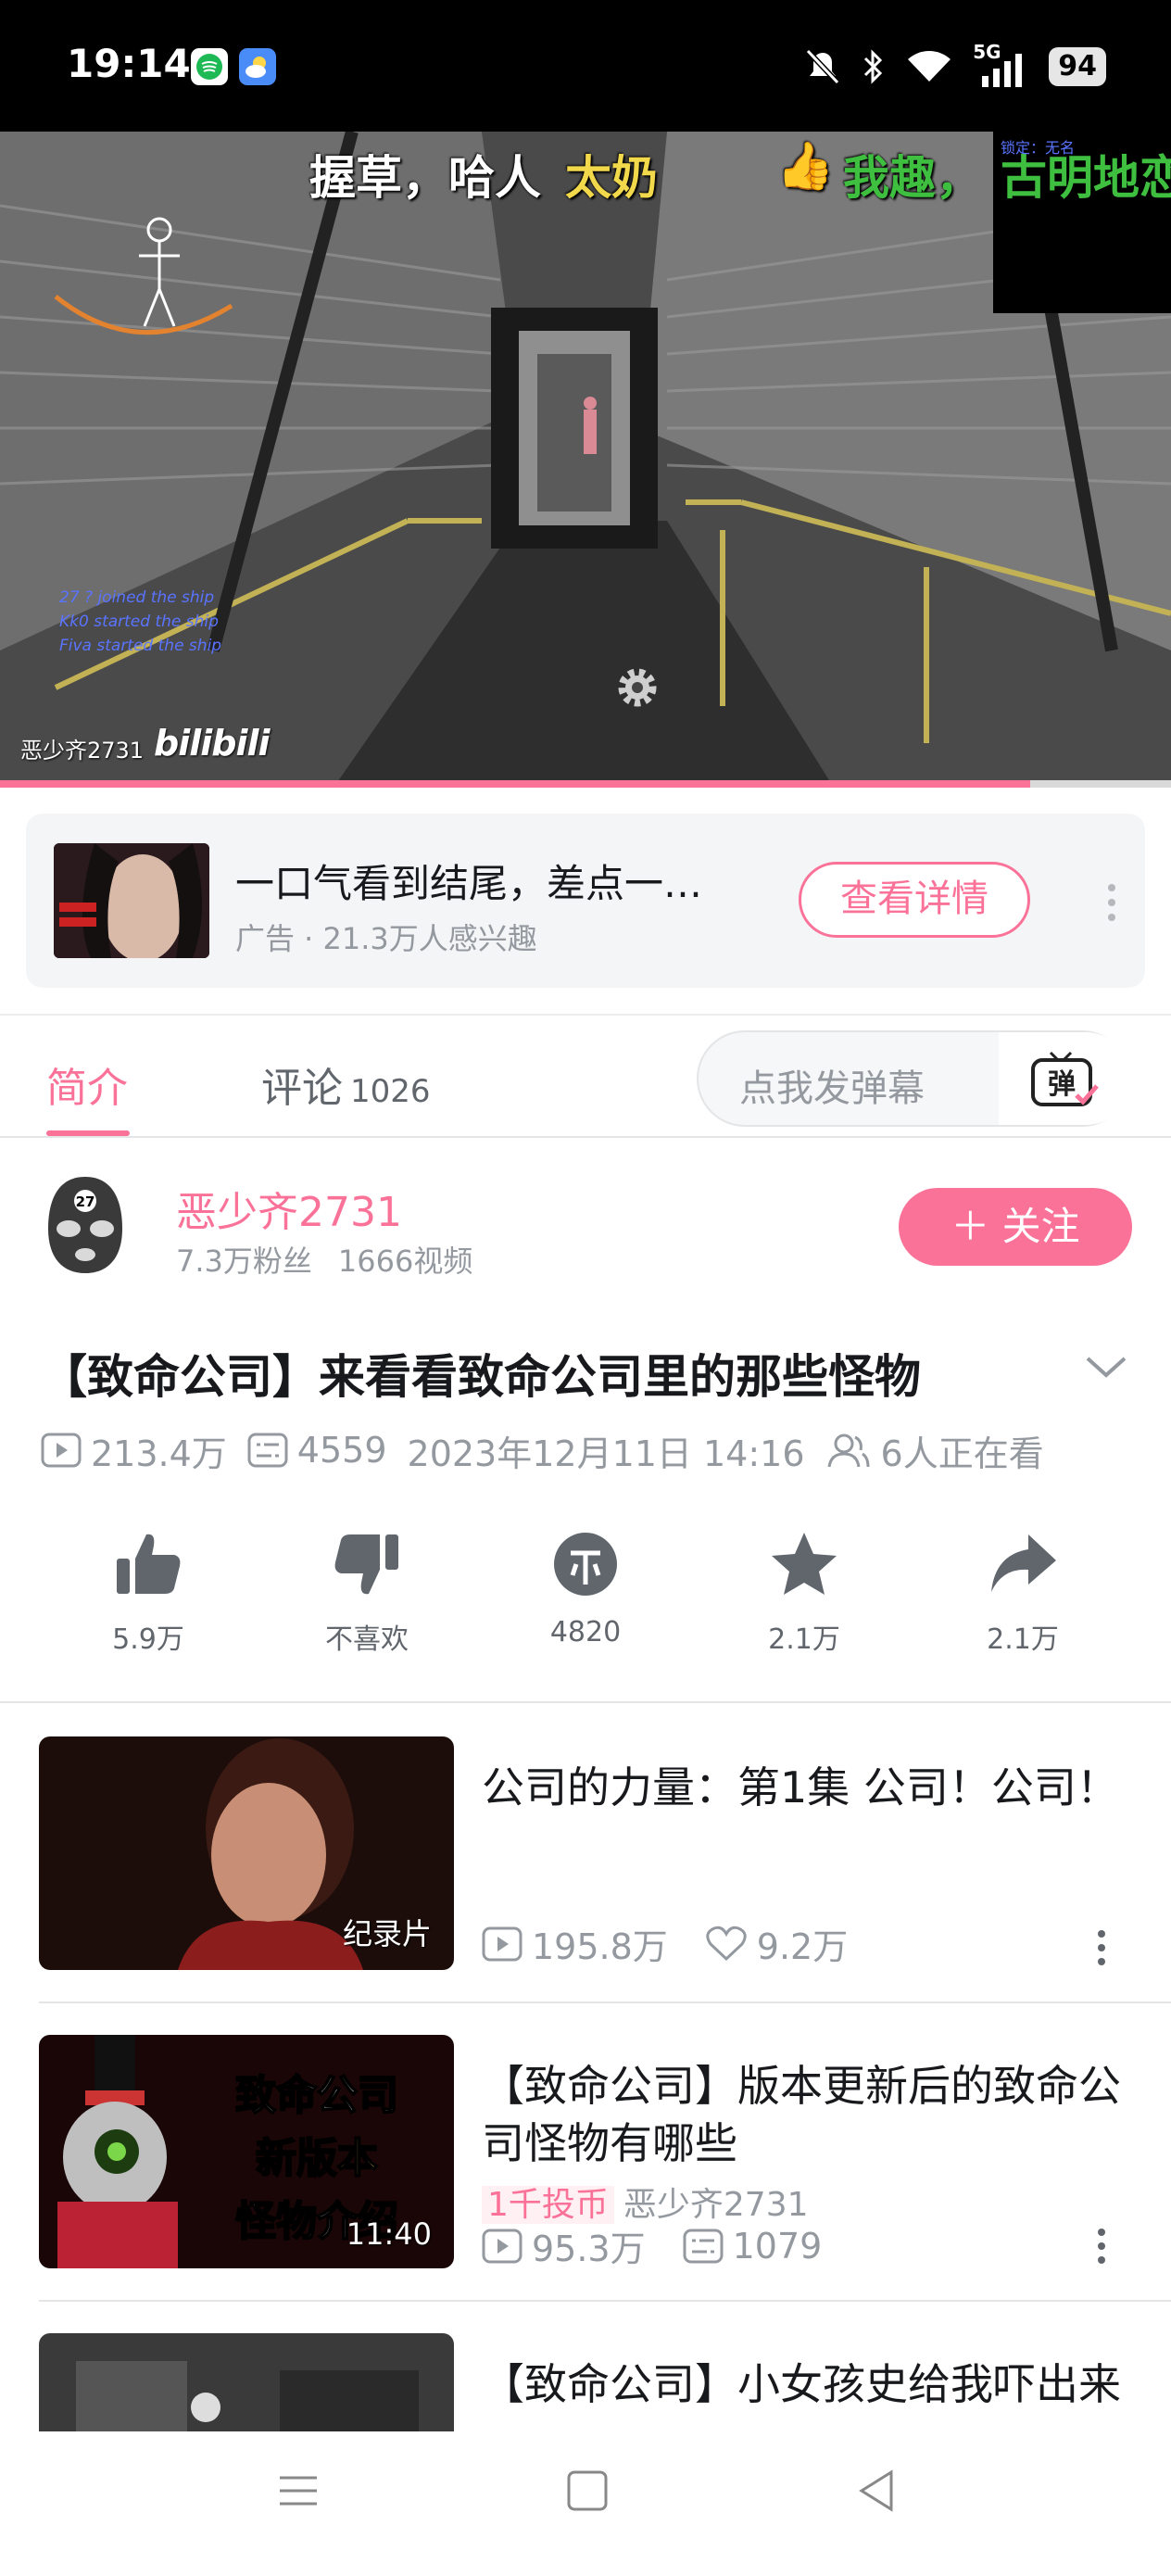 The width and height of the screenshot is (1171, 2576). What do you see at coordinates (637, 687) in the screenshot?
I see `settings-gear-icon` at bounding box center [637, 687].